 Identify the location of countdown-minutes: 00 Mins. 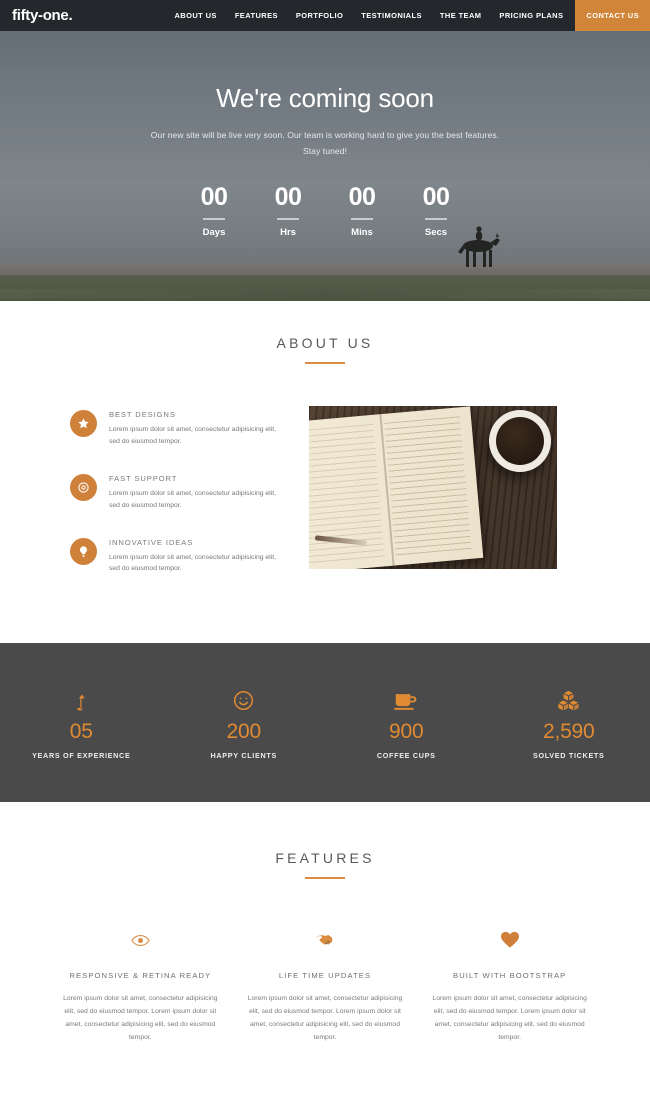
(362, 211).